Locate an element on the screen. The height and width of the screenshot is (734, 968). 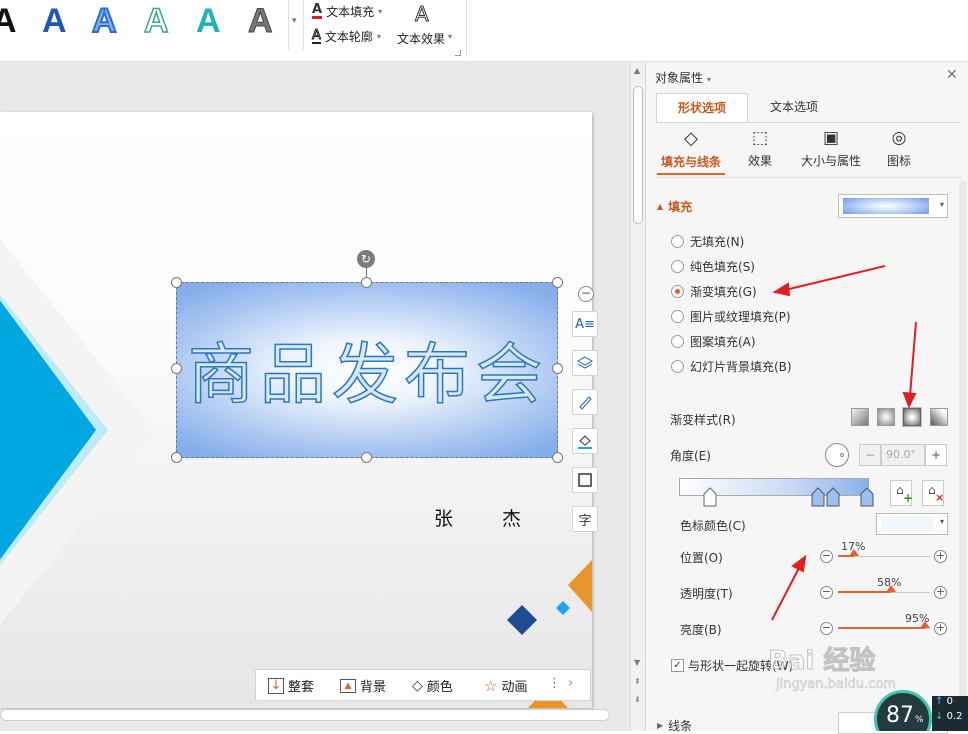
fill-section-header: ▲ 填充 is located at coordinates (674, 206).